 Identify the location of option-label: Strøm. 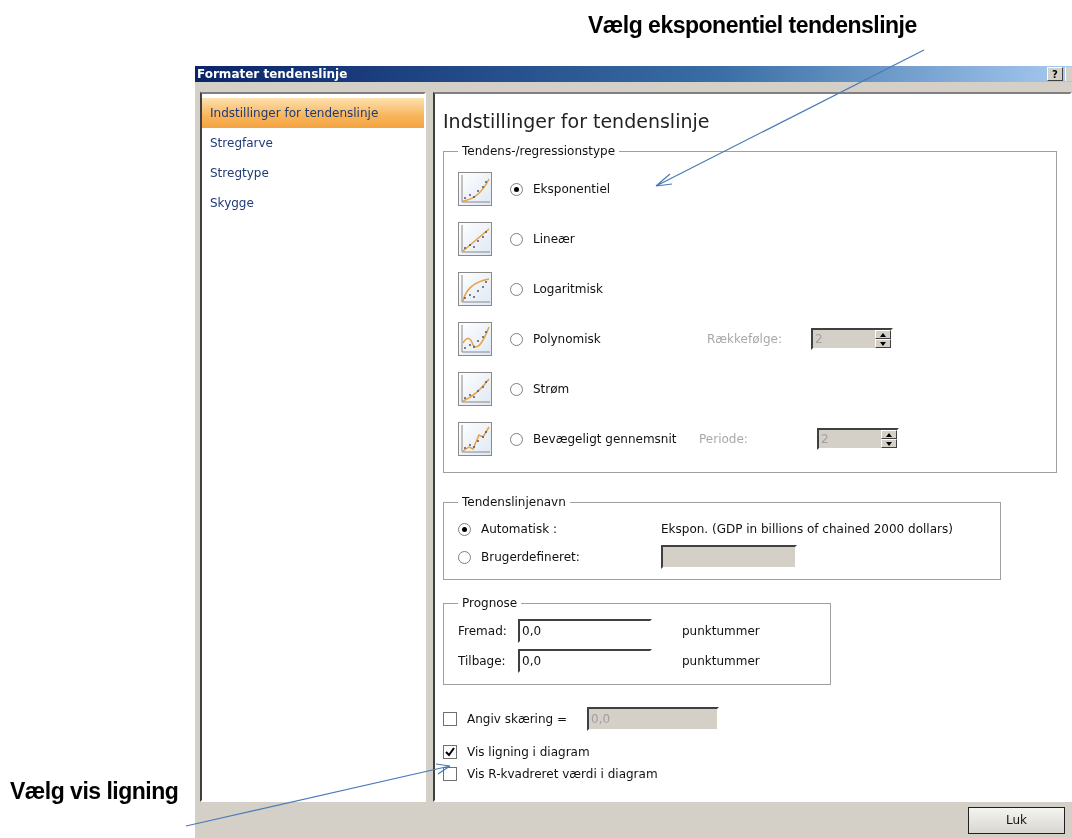
(551, 389).